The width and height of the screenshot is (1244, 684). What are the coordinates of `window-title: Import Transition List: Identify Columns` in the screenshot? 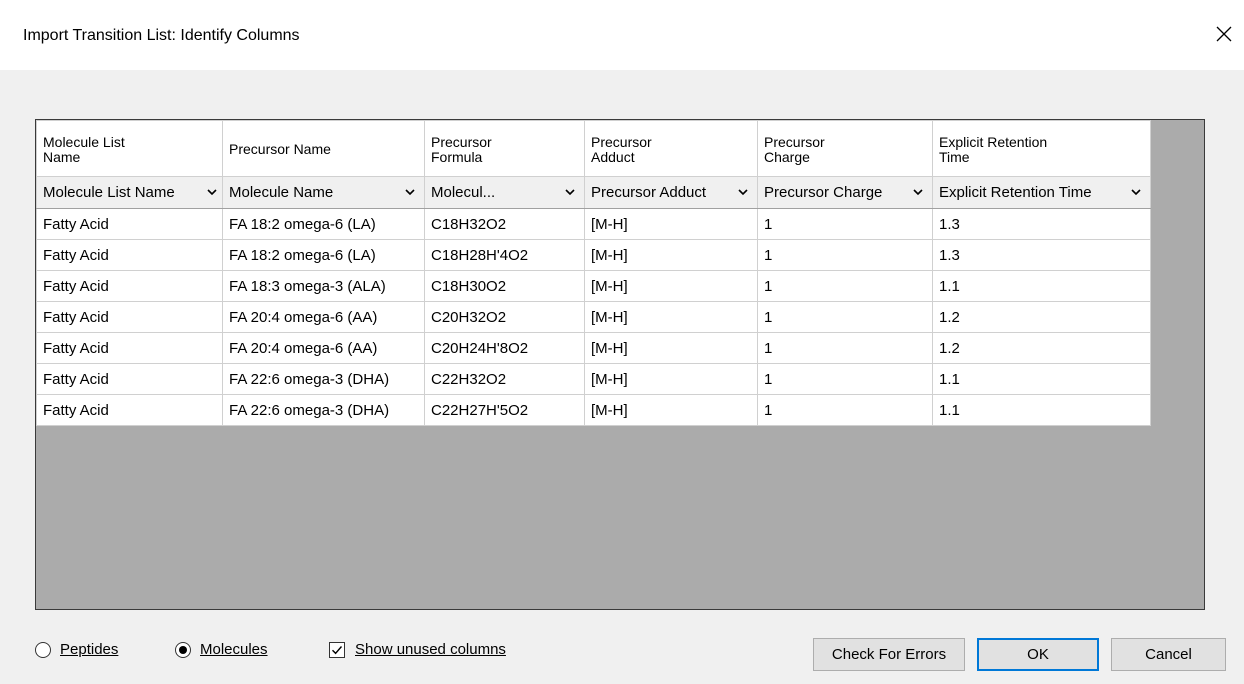 It's located at (161, 35).